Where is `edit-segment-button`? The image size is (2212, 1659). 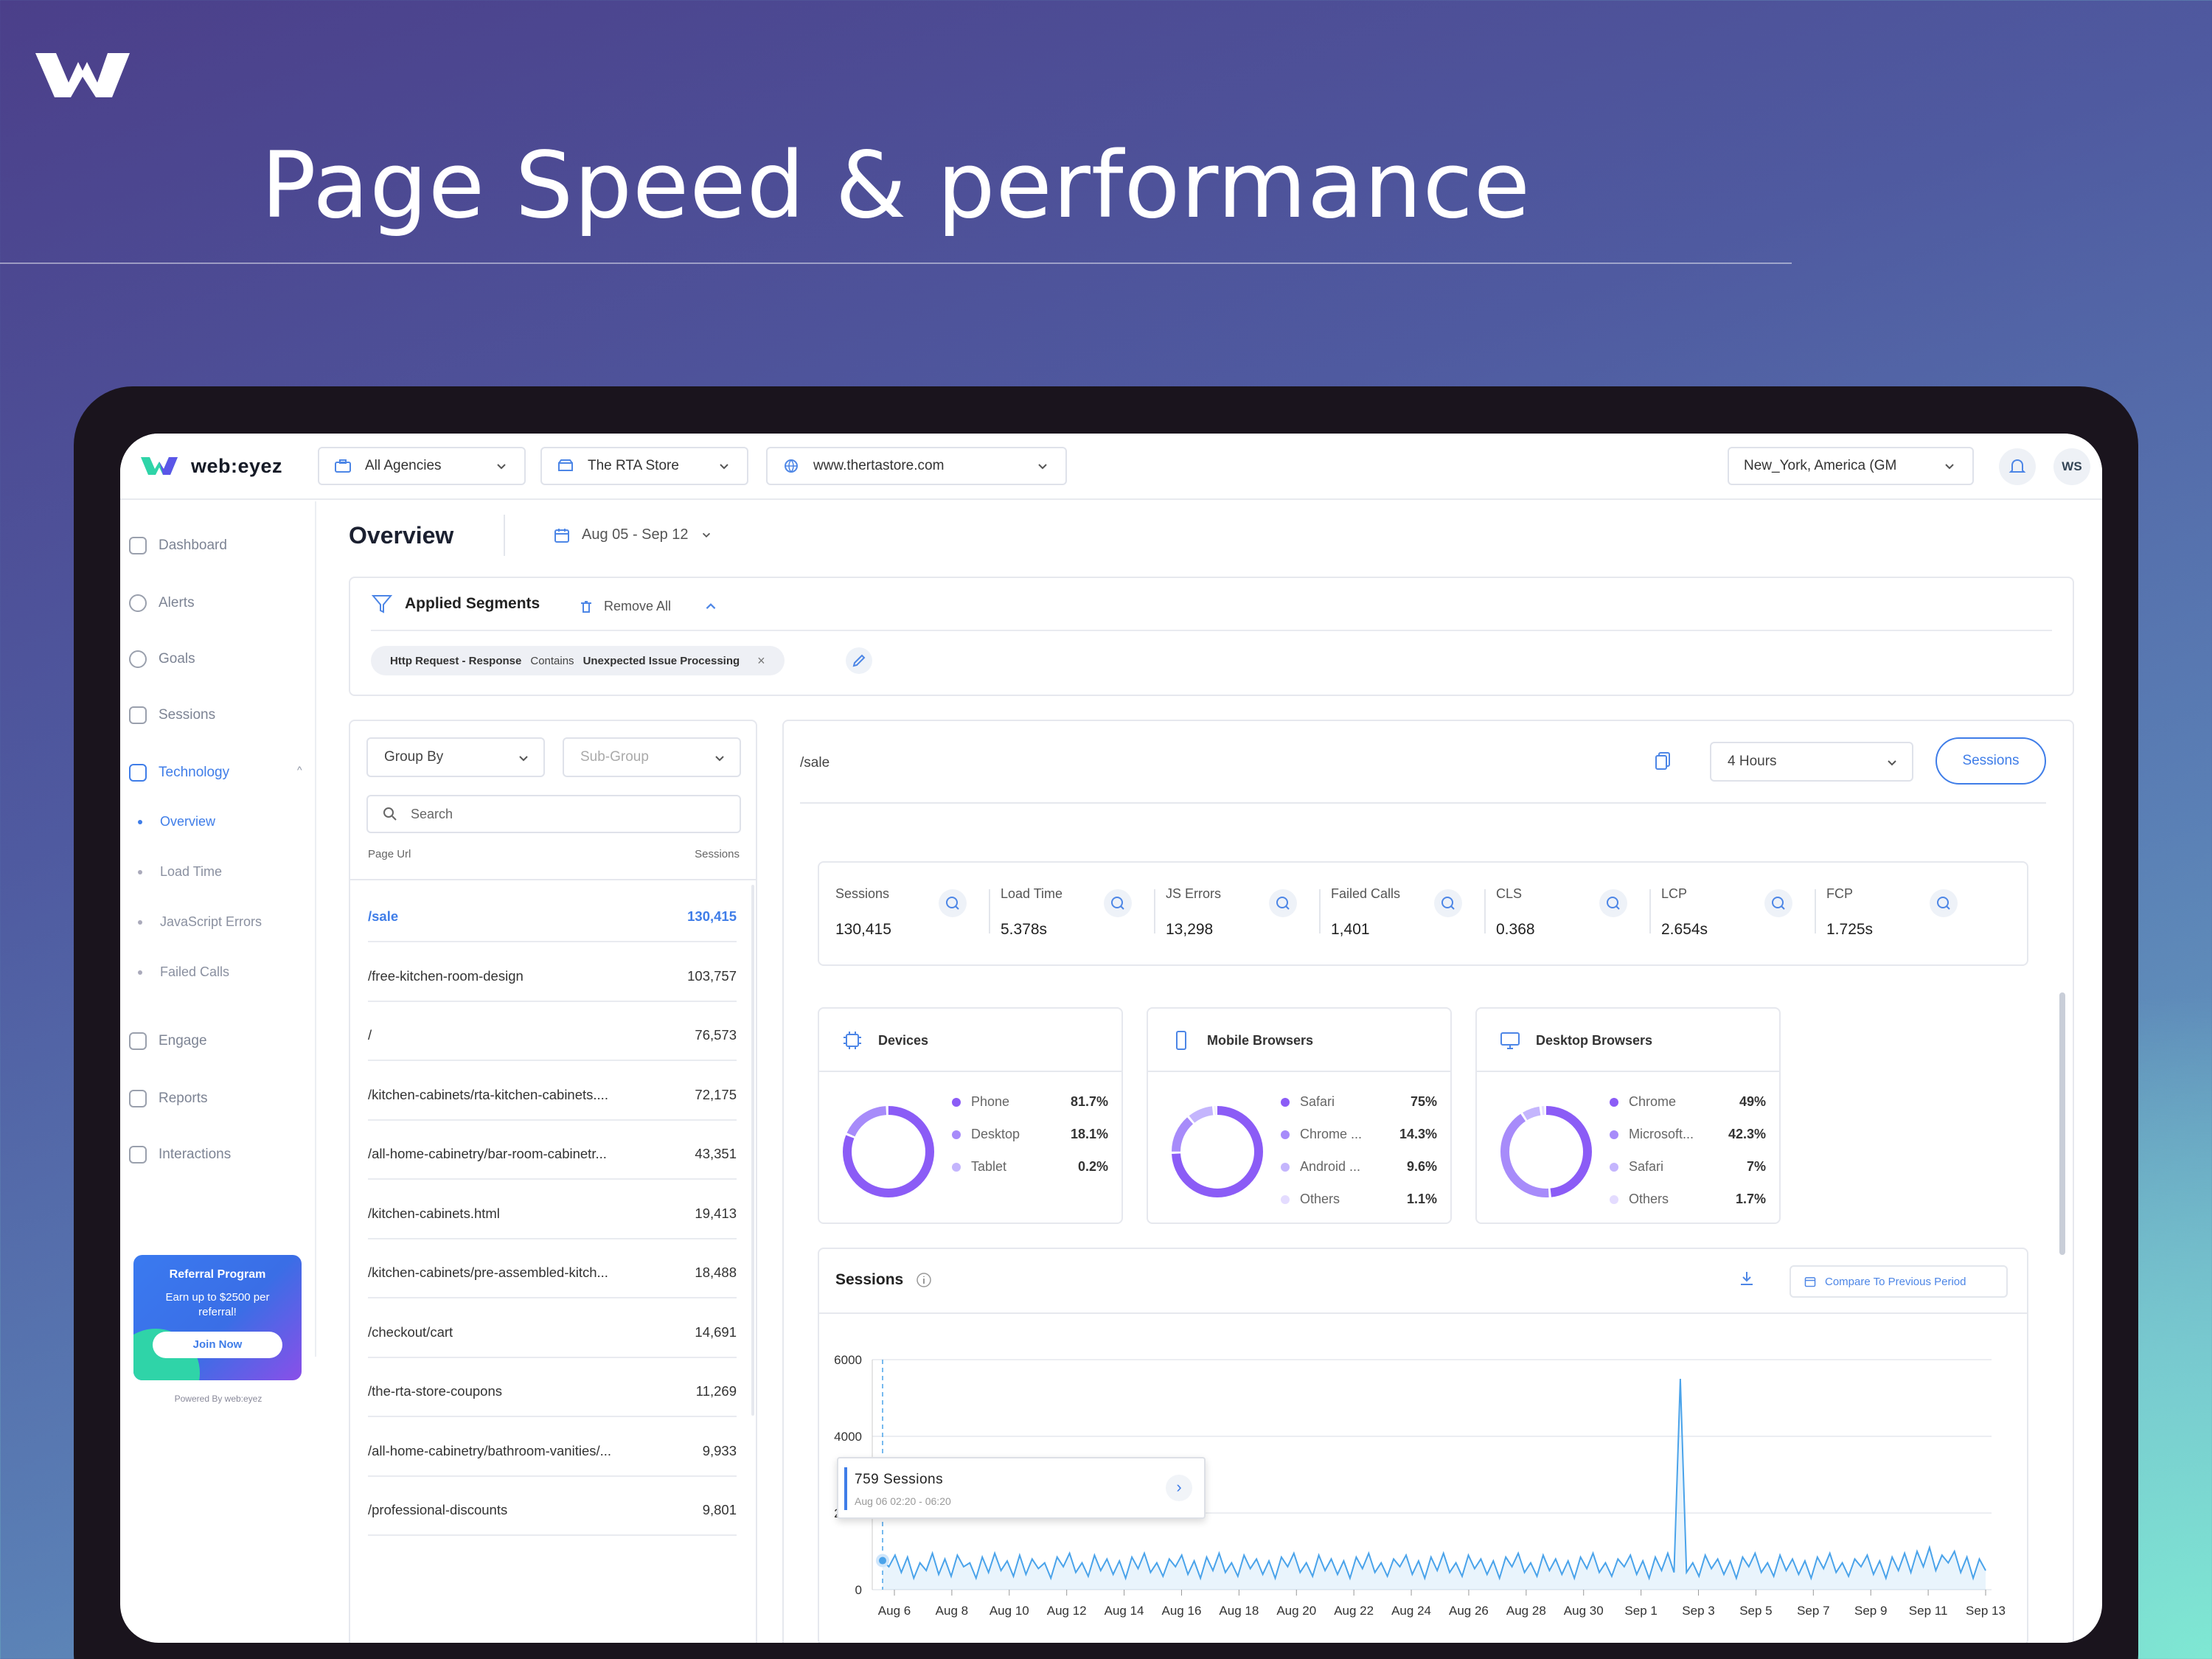 edit-segment-button is located at coordinates (859, 660).